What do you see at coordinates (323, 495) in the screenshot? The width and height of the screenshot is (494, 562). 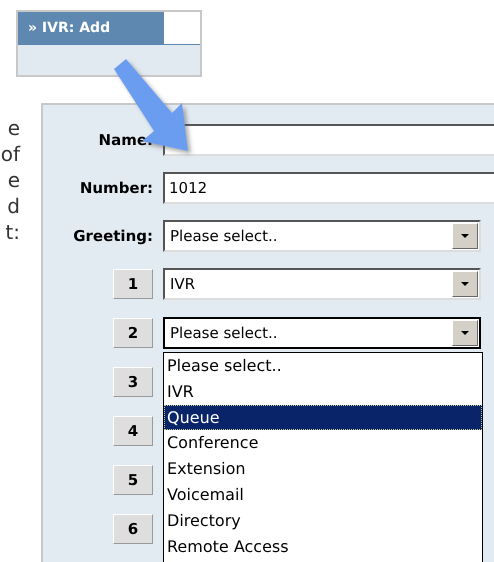 I see `dropdown-option: Voicemail` at bounding box center [323, 495].